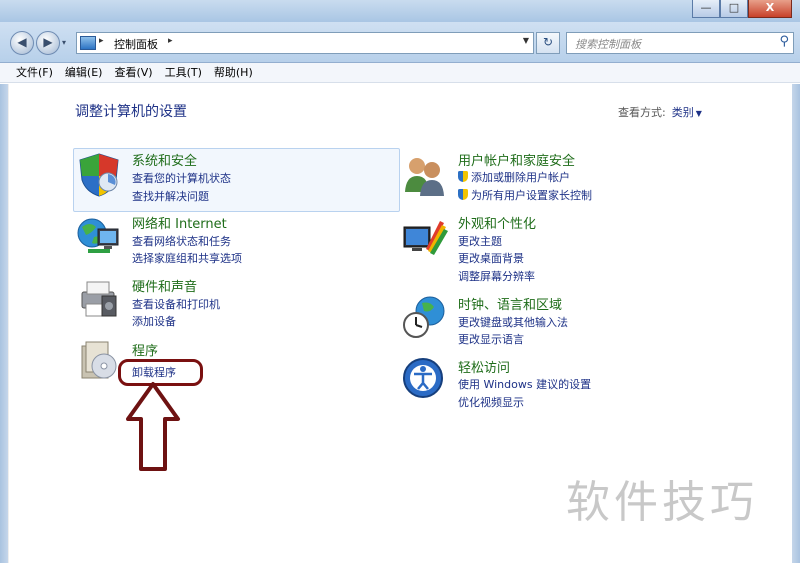 The width and height of the screenshot is (800, 563). What do you see at coordinates (608, 44) in the screenshot?
I see `search-input: 搜索控制面板` at bounding box center [608, 44].